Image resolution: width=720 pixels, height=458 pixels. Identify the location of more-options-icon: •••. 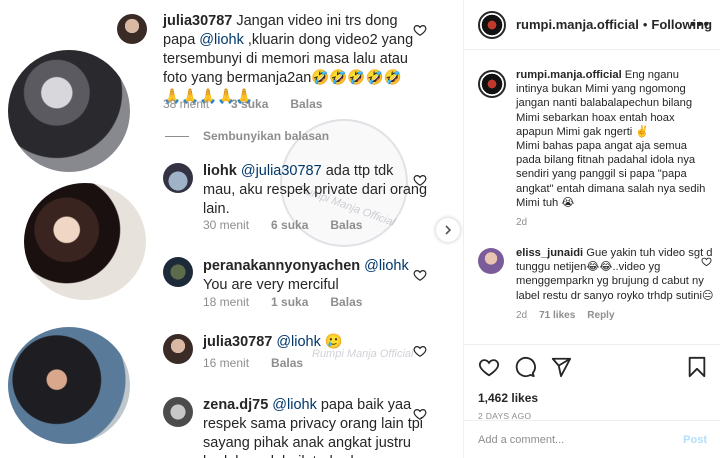
(700, 25).